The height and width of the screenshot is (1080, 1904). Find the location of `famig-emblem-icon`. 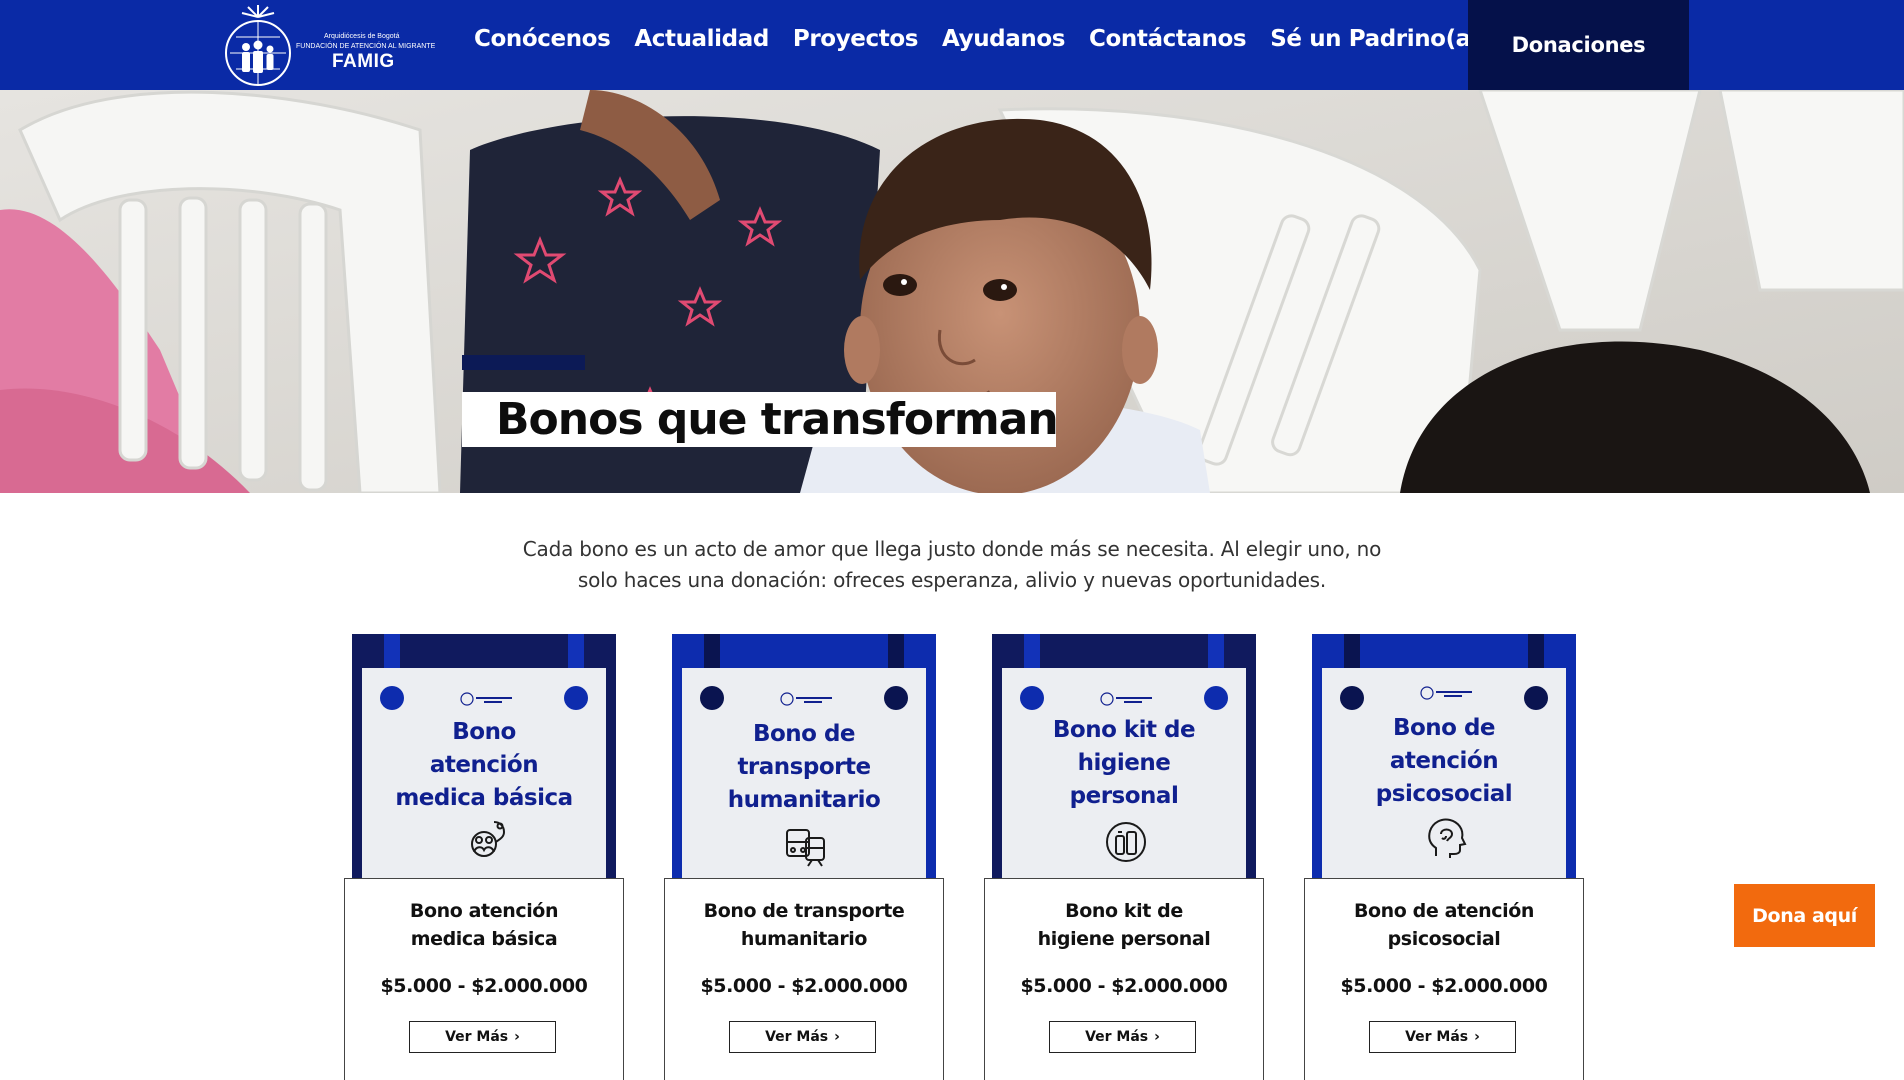

famig-emblem-icon is located at coordinates (258, 45).